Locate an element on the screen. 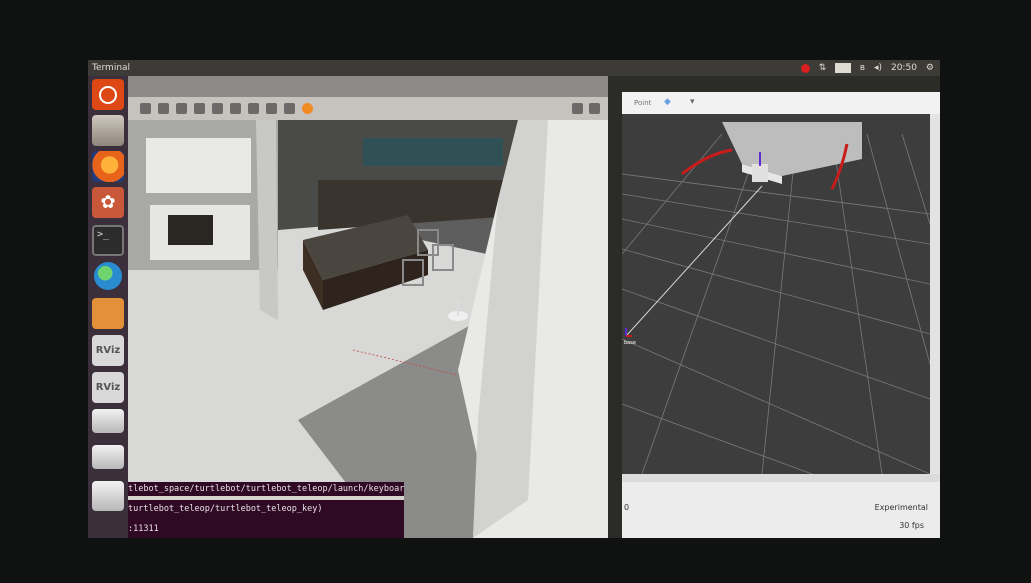 The image size is (1031, 583). gazebo-toolbar is located at coordinates (368, 108).